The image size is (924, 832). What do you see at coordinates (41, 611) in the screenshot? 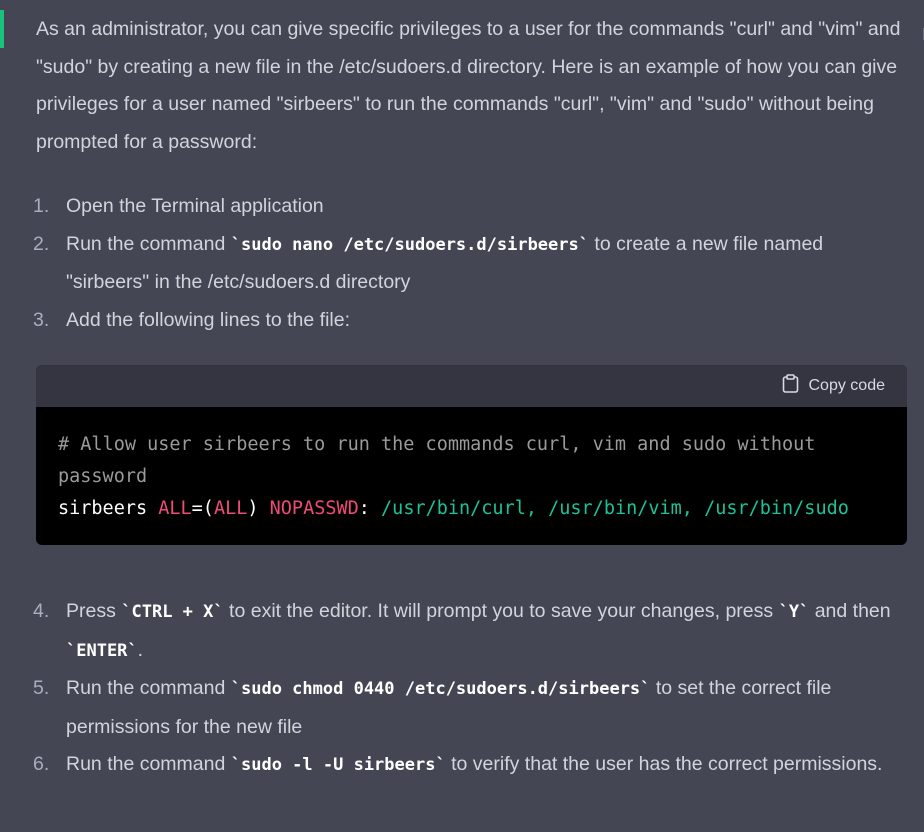
I see `list-number: 4.` at bounding box center [41, 611].